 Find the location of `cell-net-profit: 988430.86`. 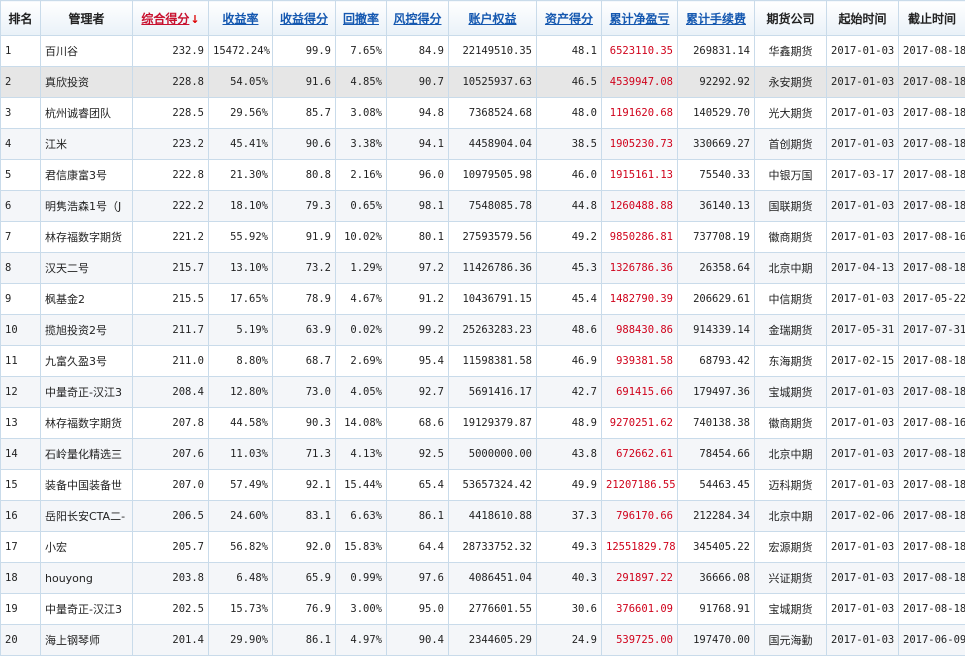

cell-net-profit: 988430.86 is located at coordinates (640, 330).